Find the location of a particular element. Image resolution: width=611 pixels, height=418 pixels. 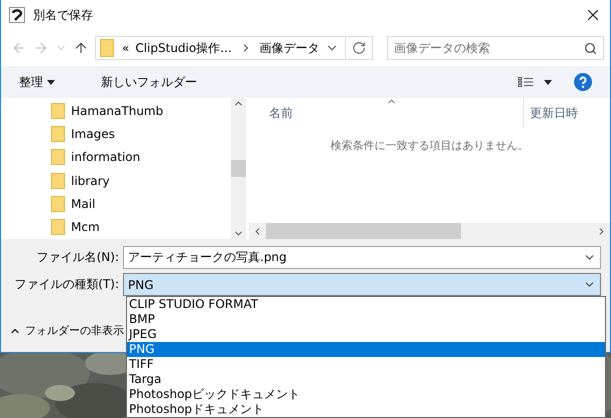

column-header: 名前 is located at coordinates (271, 116).